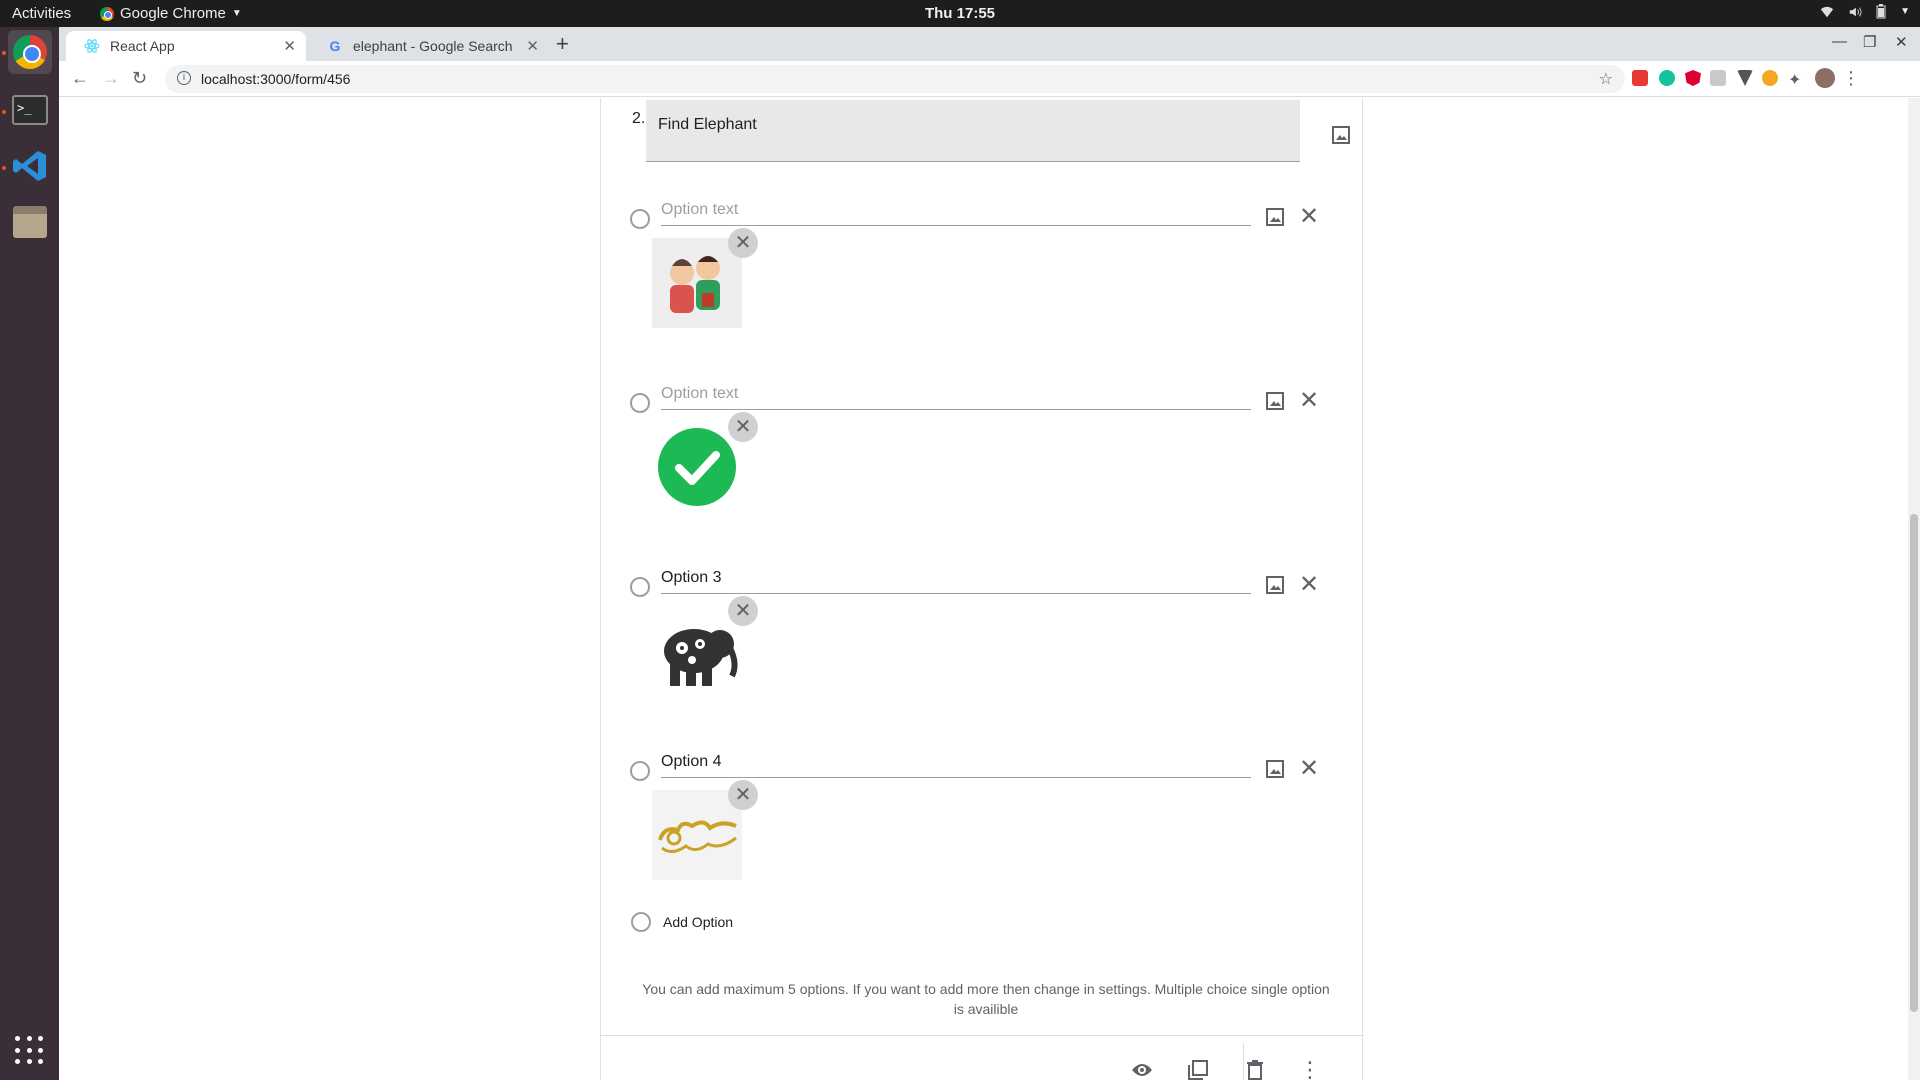  I want to click on system-top-bar: Activities Google Chrome ▼ Thu 17:55 ▼, so click(960, 13).